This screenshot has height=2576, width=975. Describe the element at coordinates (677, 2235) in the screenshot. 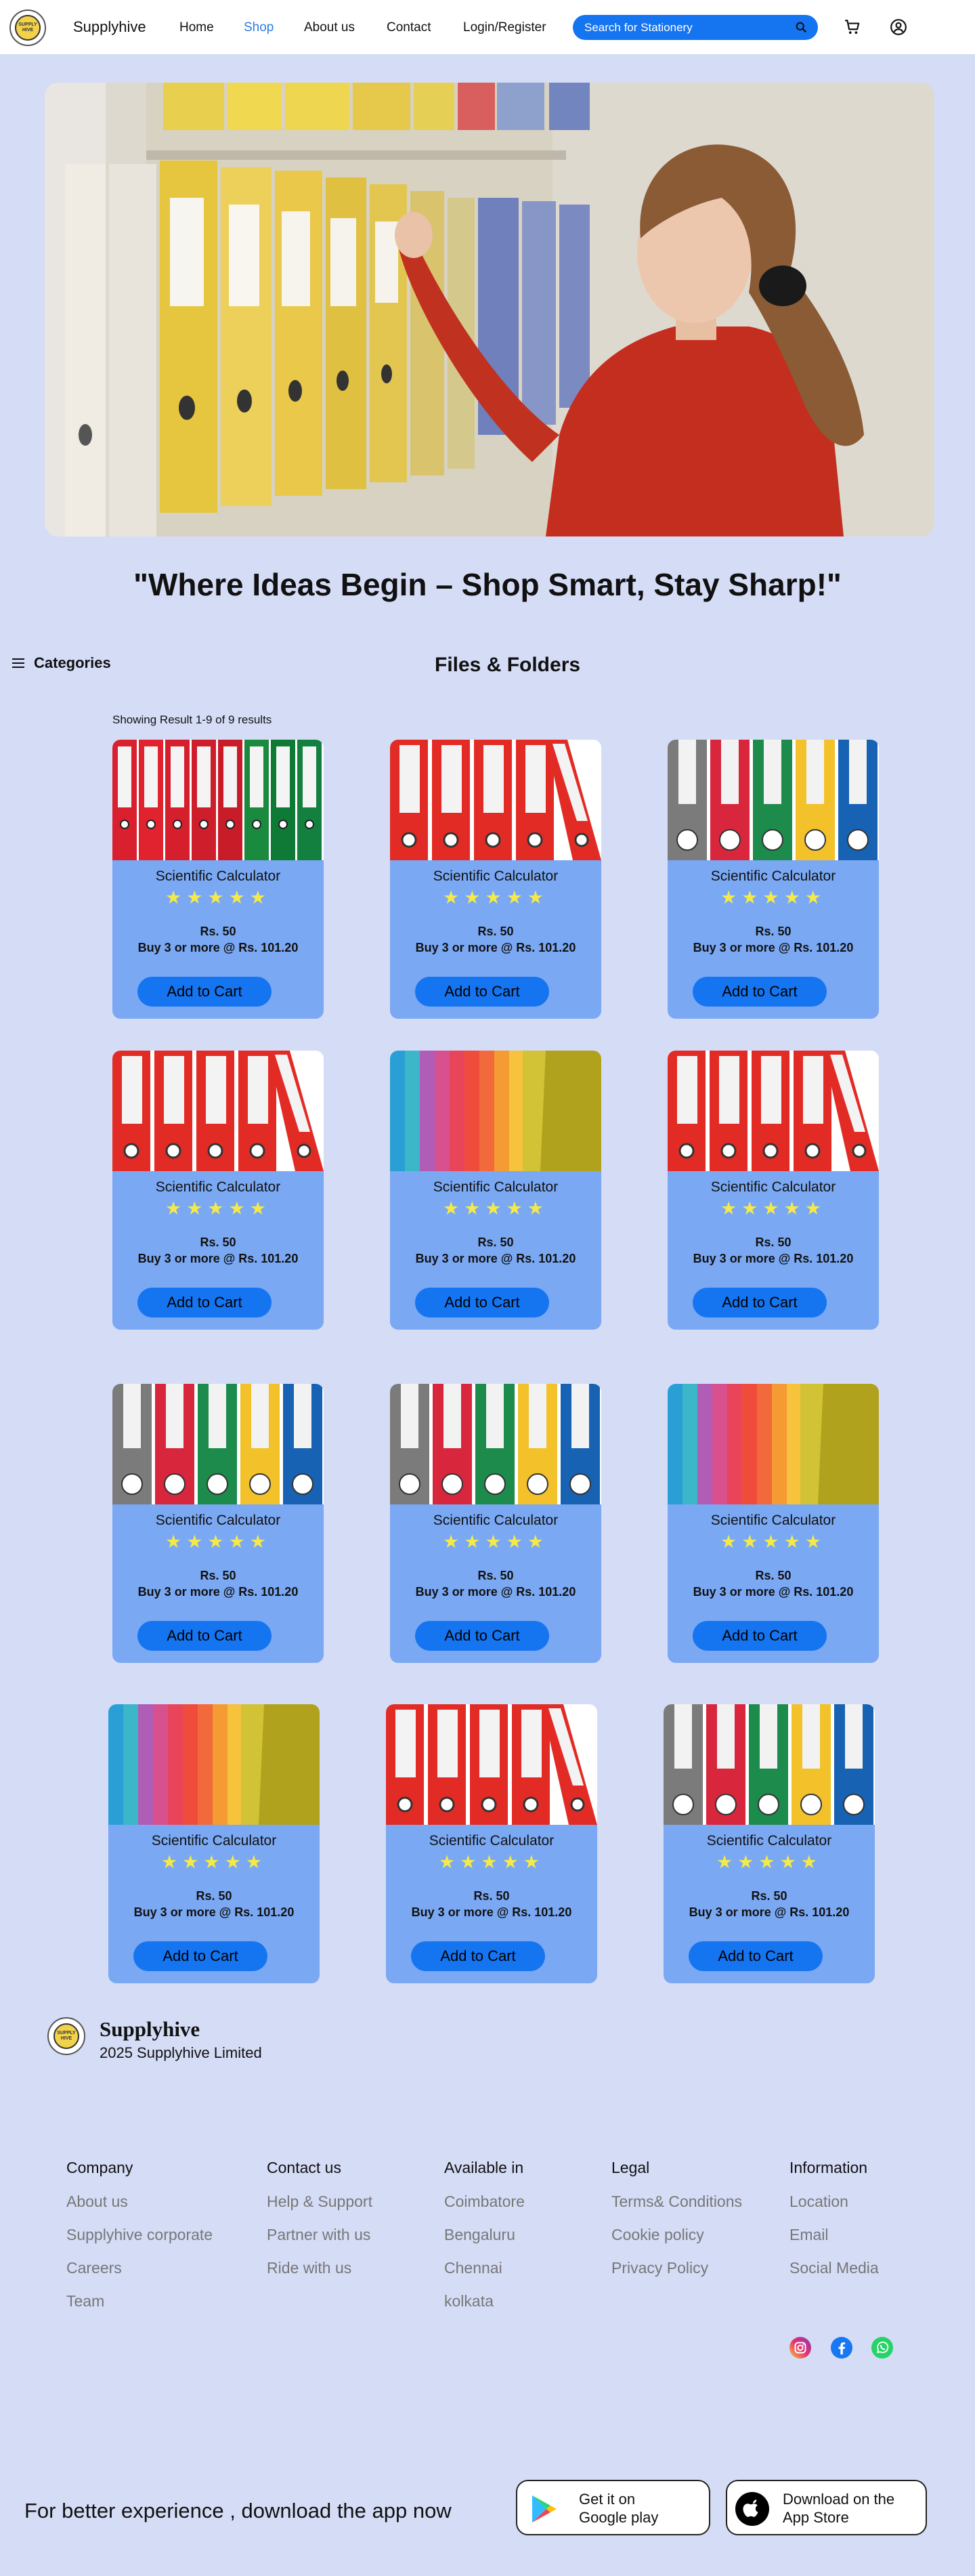

I see `footer-link: Cookie policy` at that location.